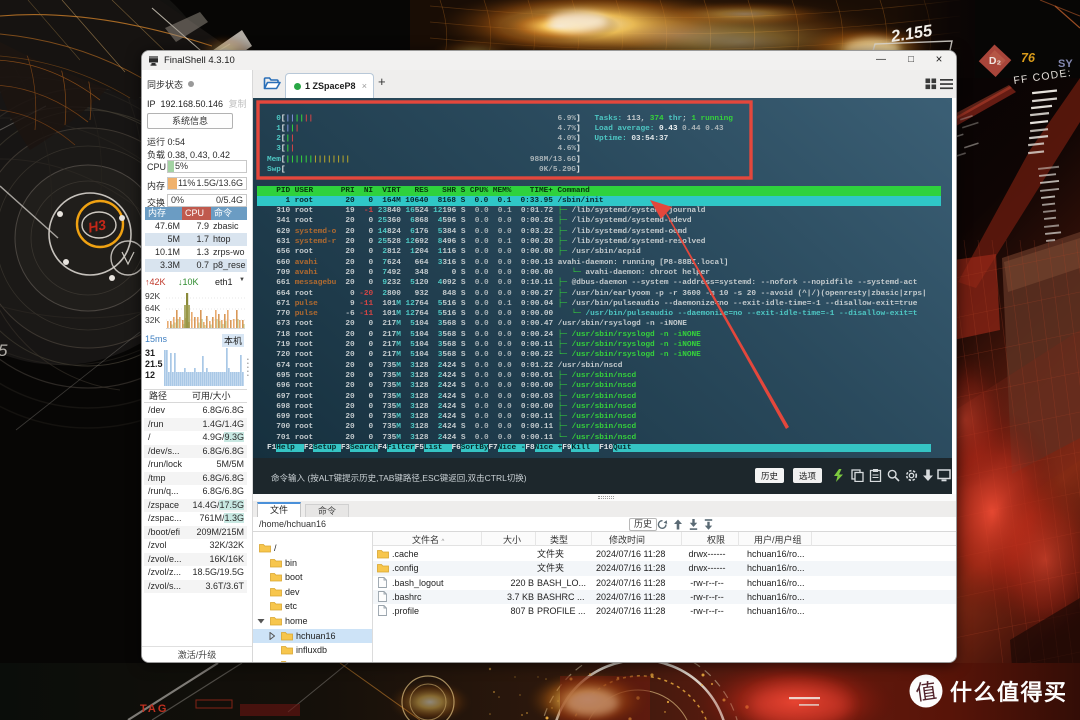  What do you see at coordinates (4, 350) in the screenshot?
I see `svg-text: 5` at bounding box center [4, 350].